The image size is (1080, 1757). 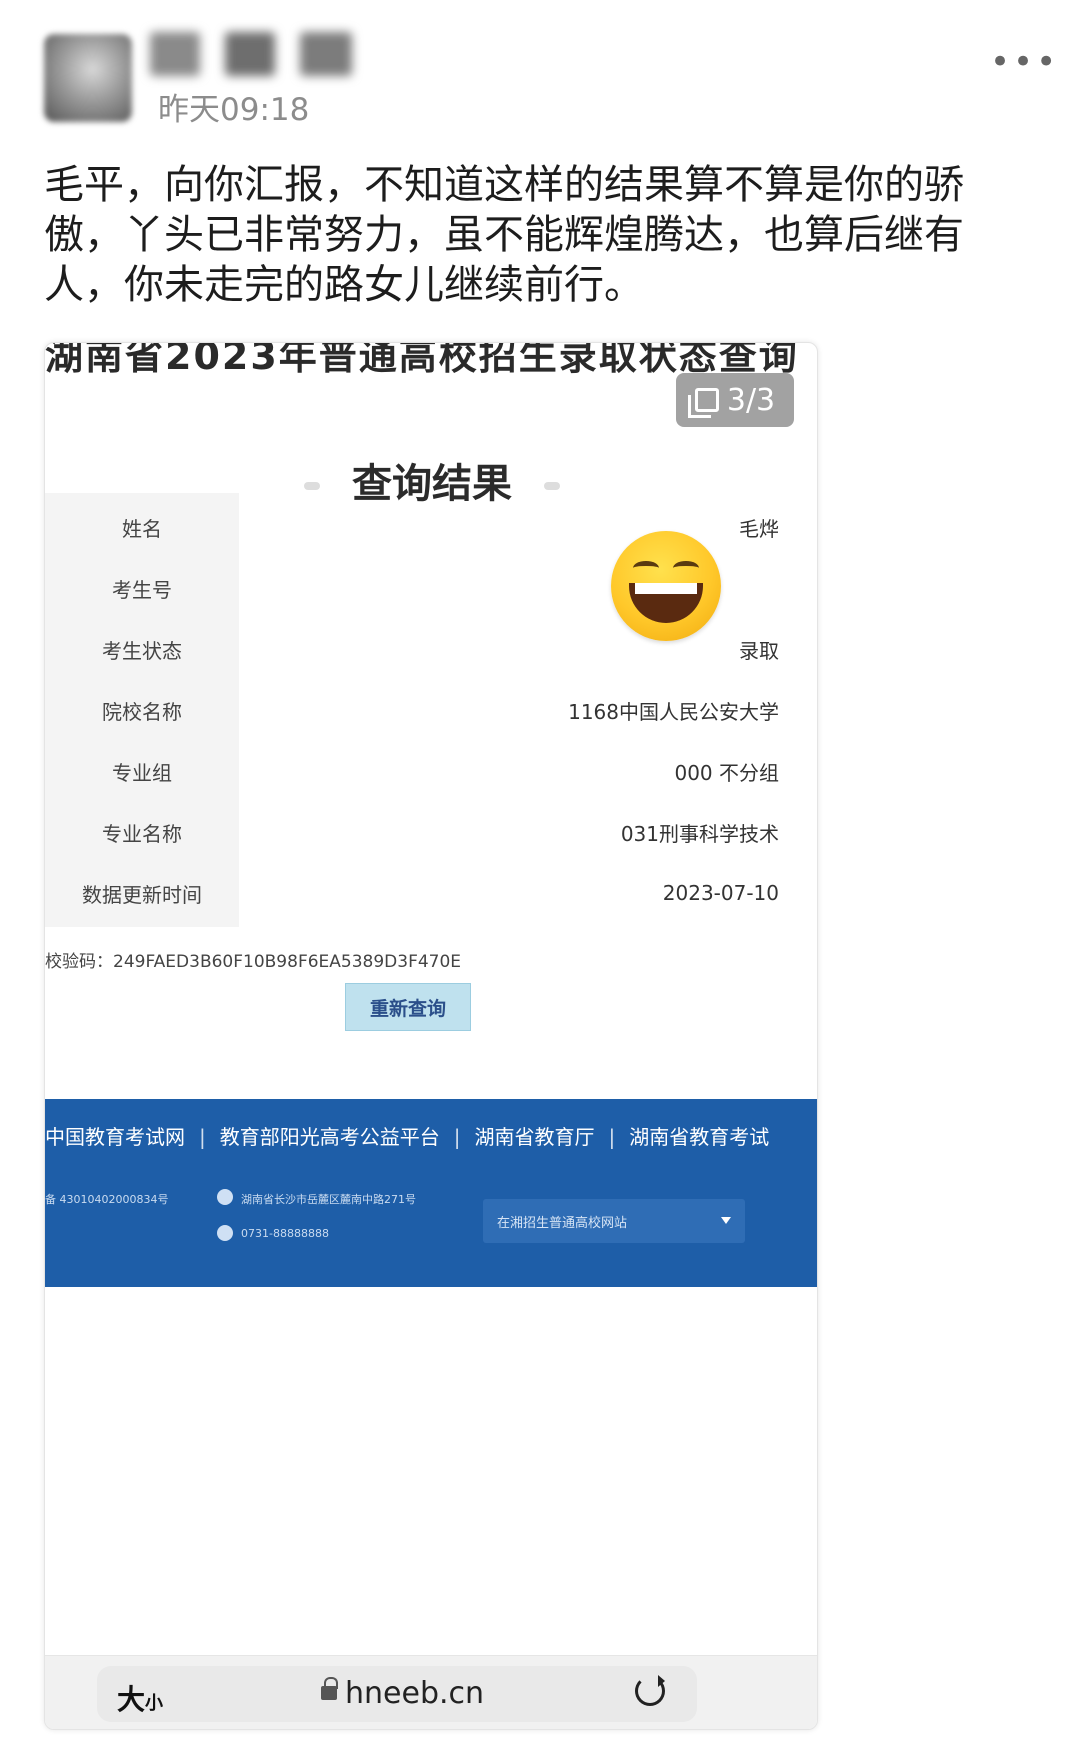 What do you see at coordinates (330, 1137) in the screenshot?
I see `footer-link: 教育部阳光高考公益平台` at bounding box center [330, 1137].